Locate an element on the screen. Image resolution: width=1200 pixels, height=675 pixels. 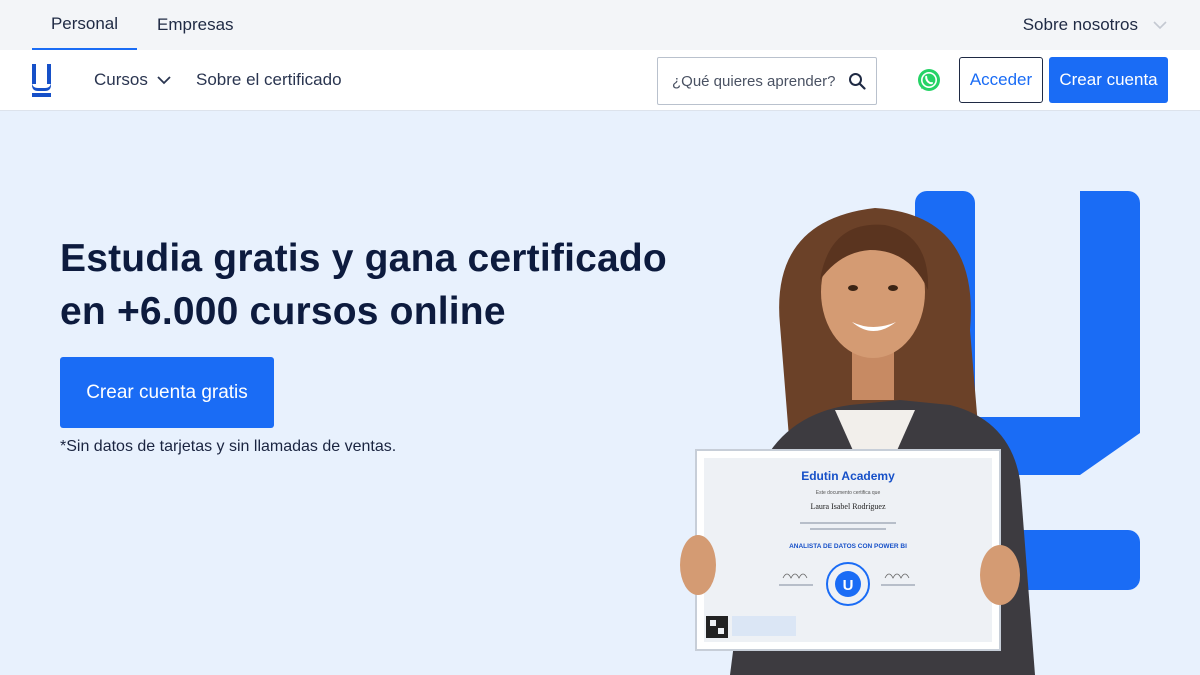
about-us-menu: Sobre nosotros is located at coordinates (1095, 25).